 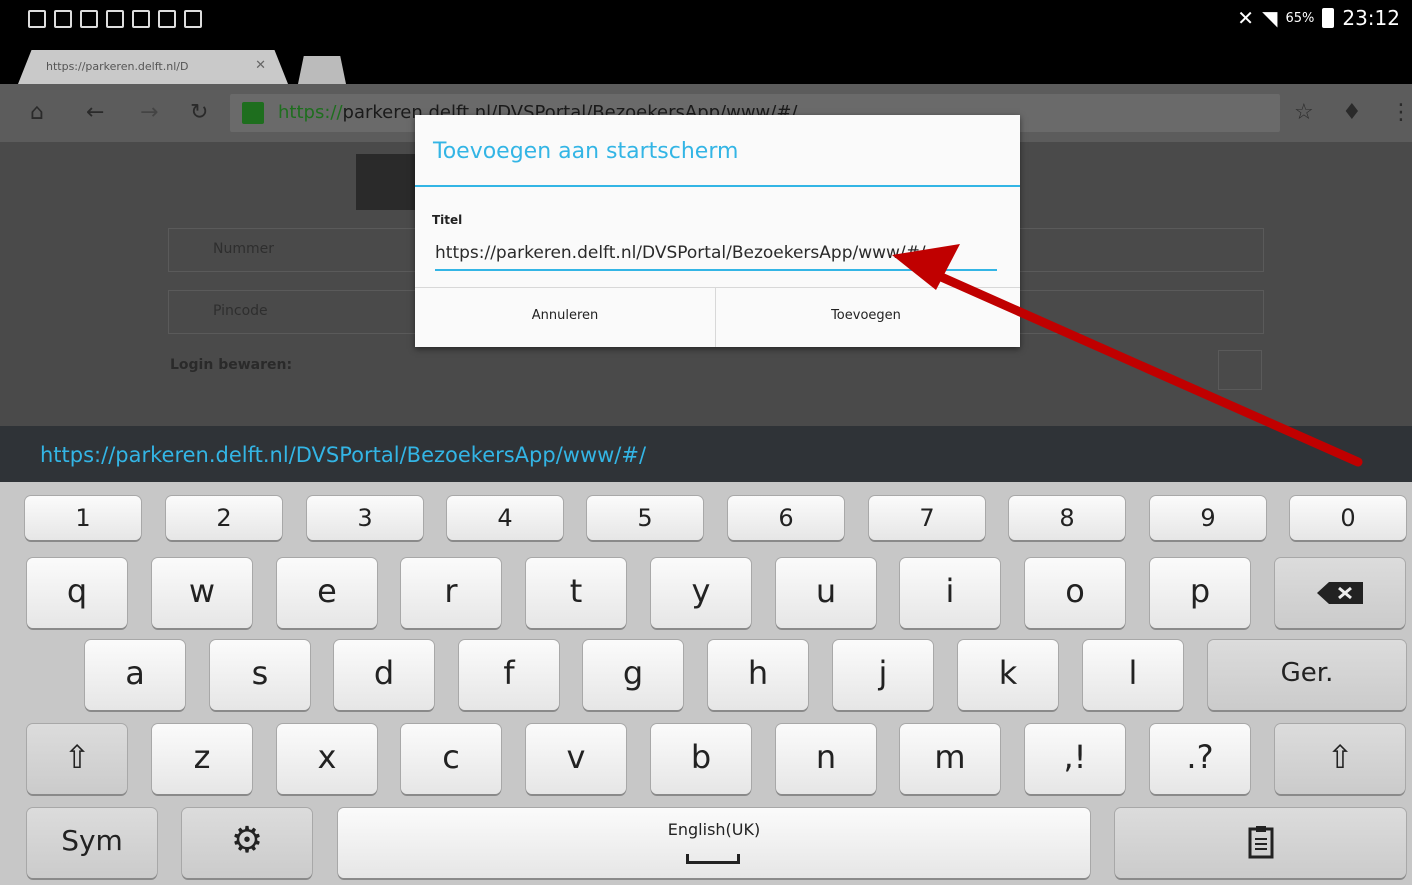 I want to click on reload-icon: ↻, so click(x=199, y=112).